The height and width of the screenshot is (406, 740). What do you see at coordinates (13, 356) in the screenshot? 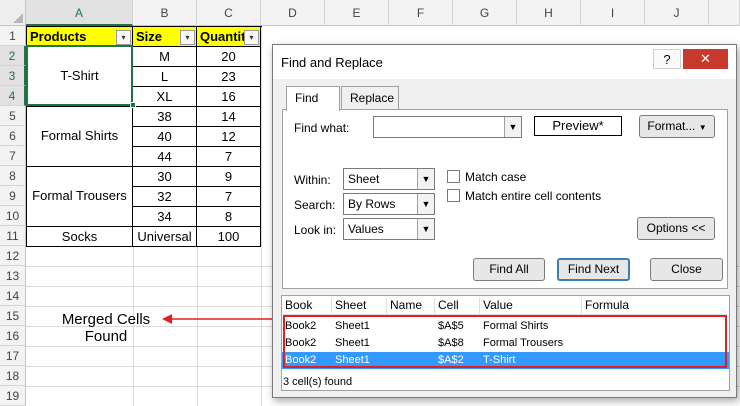
I see `row-header-17: 17` at bounding box center [13, 356].